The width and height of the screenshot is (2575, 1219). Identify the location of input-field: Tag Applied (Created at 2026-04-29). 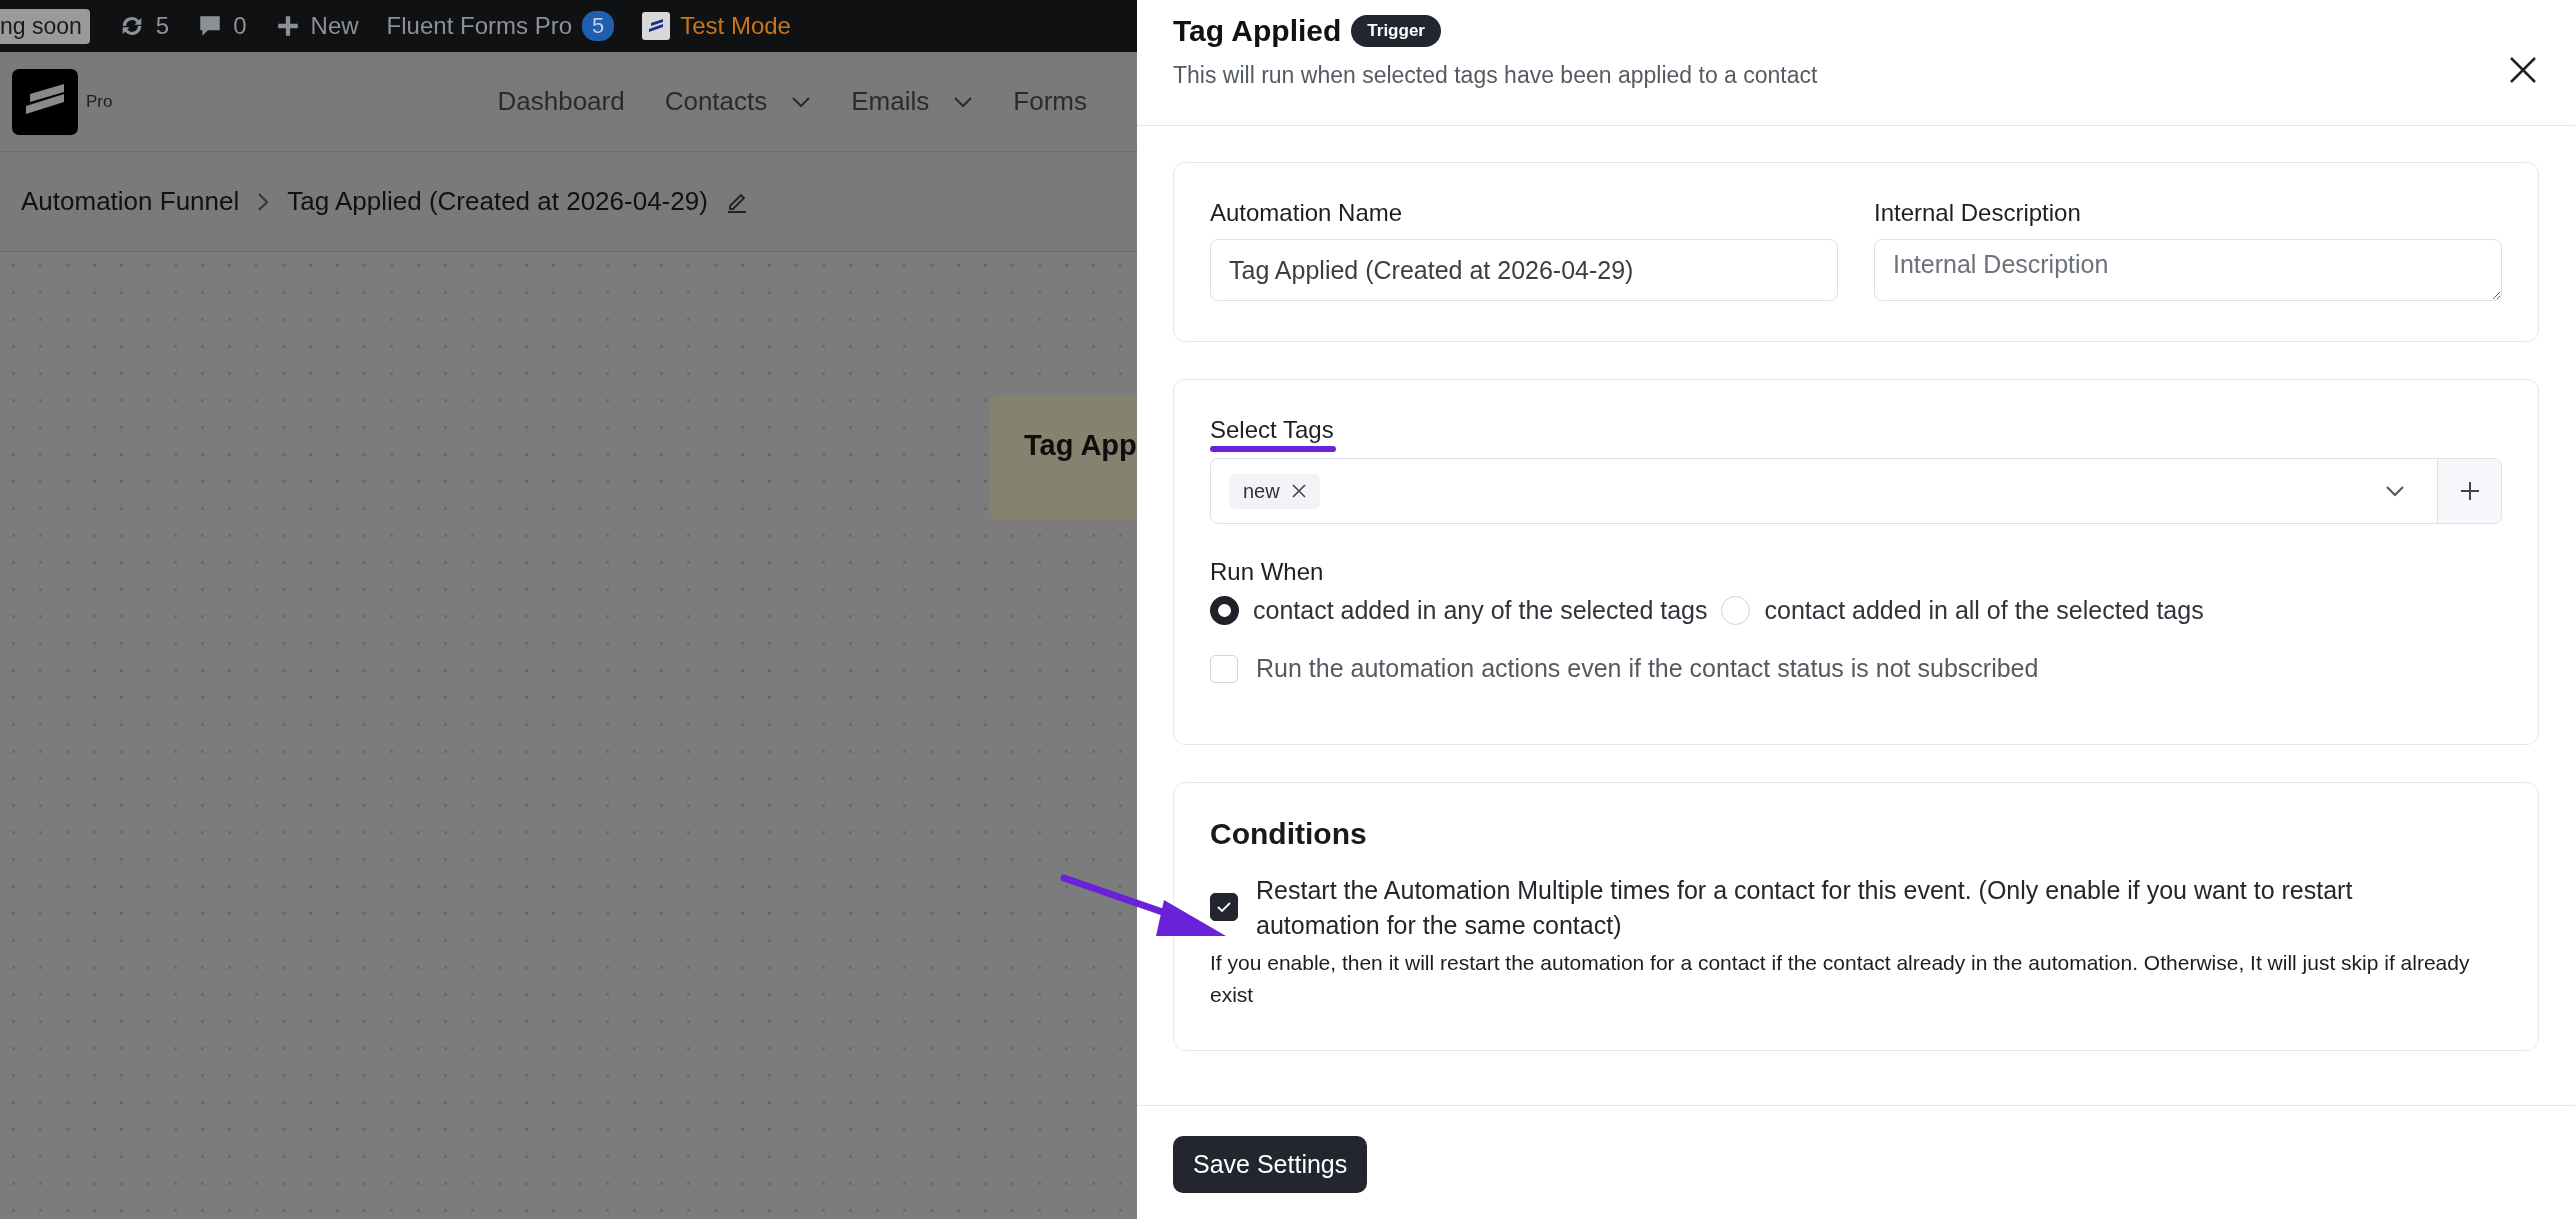
(1524, 270).